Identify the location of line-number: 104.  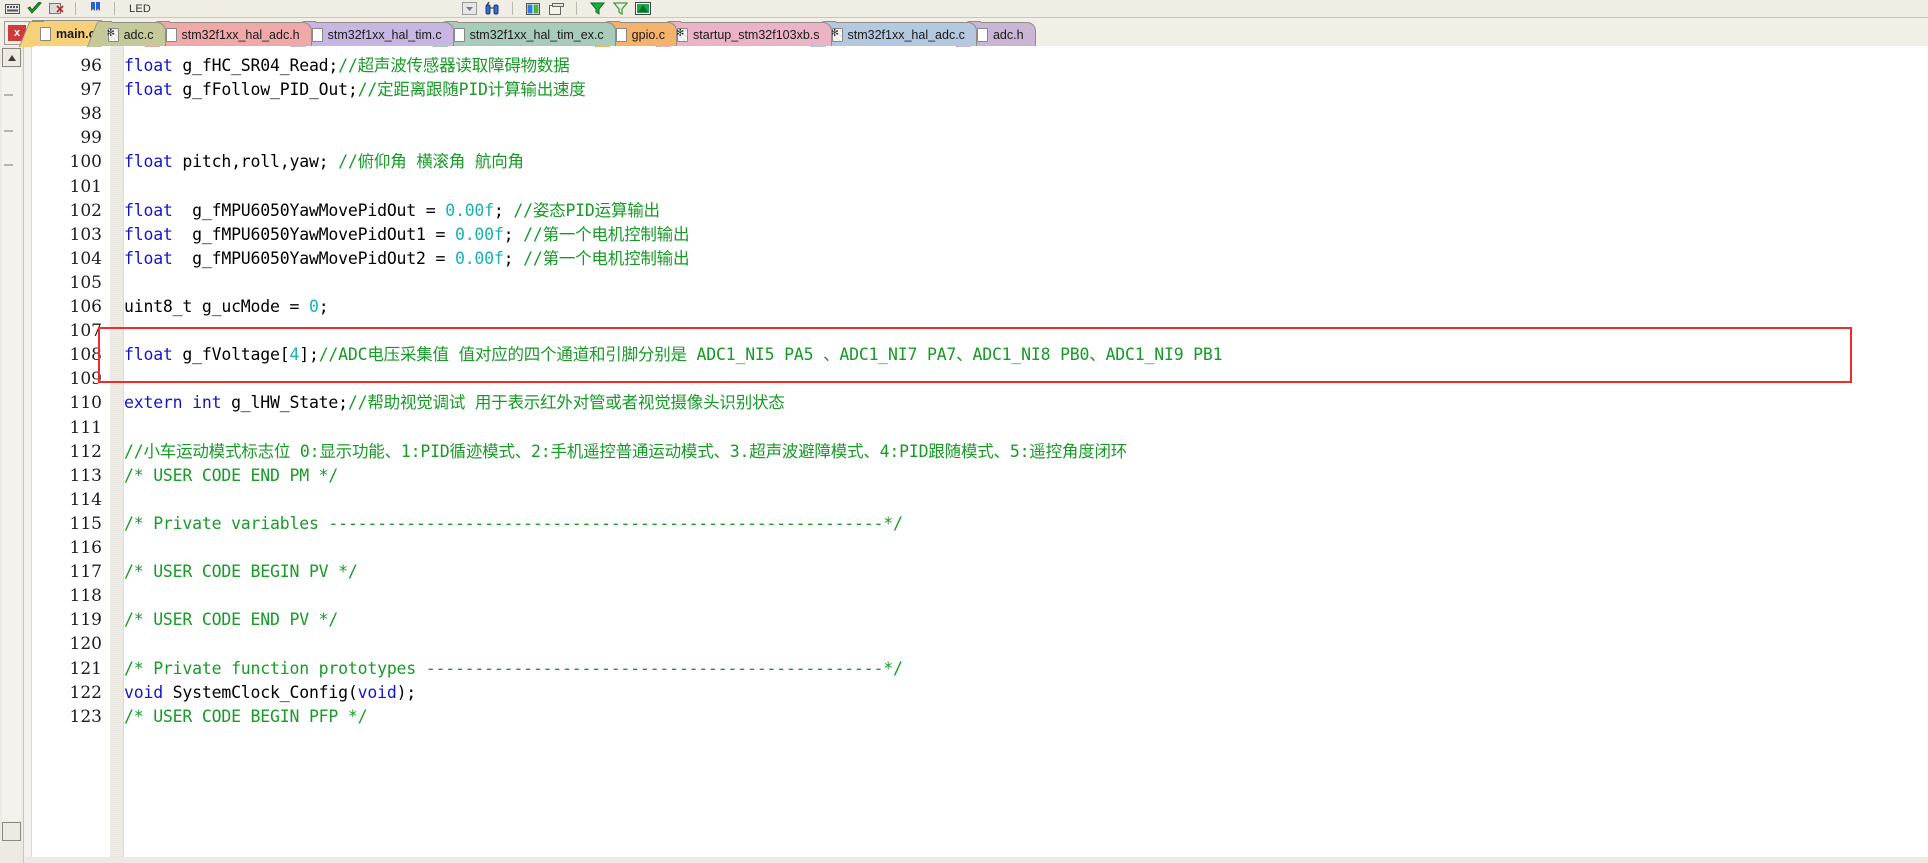
(85, 258).